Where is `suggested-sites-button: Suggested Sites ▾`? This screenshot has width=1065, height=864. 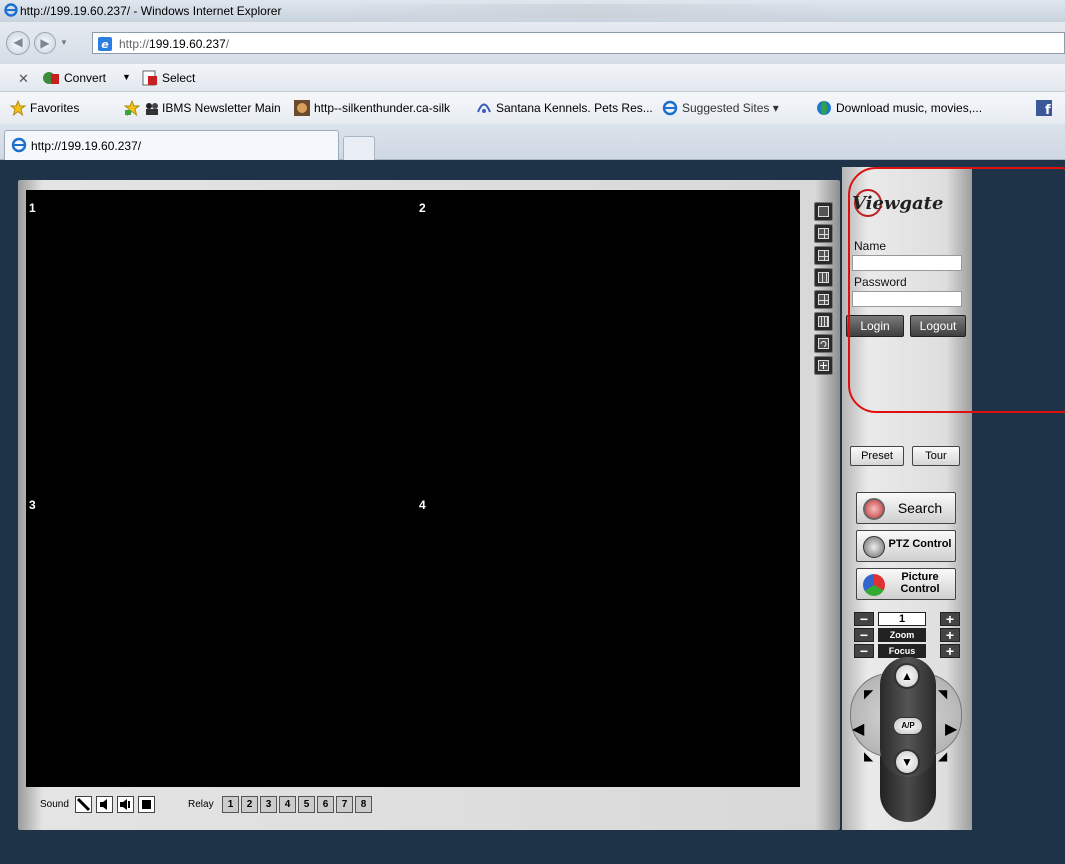 suggested-sites-button: Suggested Sites ▾ is located at coordinates (730, 108).